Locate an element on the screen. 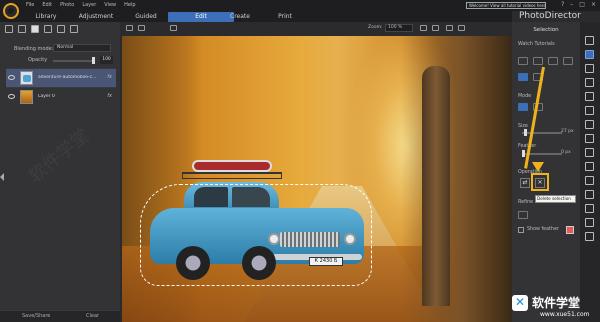  opacity-slider-handle is located at coordinates (93, 60).